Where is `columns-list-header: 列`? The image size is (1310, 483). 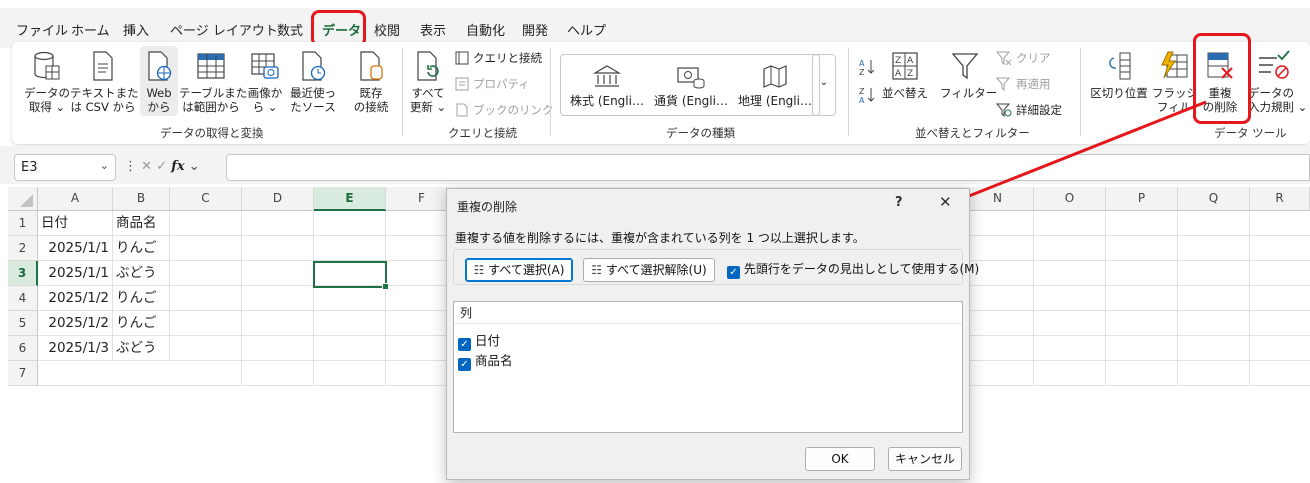 columns-list-header: 列 is located at coordinates (708, 313).